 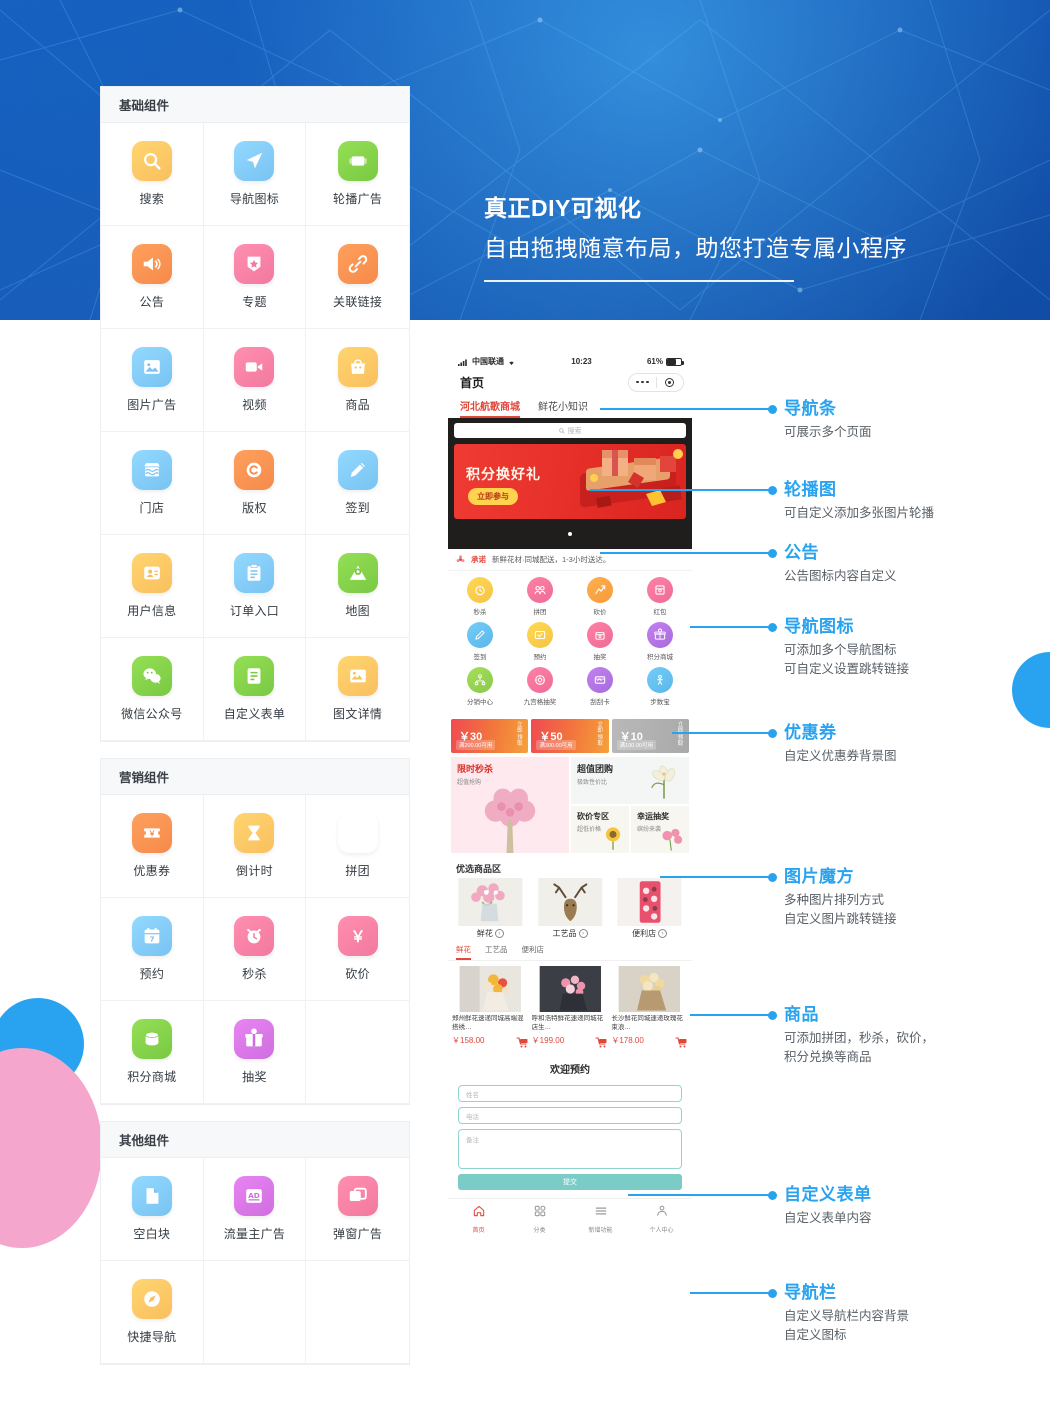 What do you see at coordinates (151, 939) in the screenshot?
I see `svg-text: 7` at bounding box center [151, 939].